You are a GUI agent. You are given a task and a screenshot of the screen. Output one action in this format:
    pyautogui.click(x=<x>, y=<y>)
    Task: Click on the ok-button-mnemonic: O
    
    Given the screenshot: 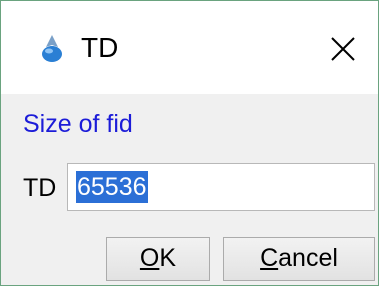 What is the action you would take?
    pyautogui.click(x=149, y=258)
    